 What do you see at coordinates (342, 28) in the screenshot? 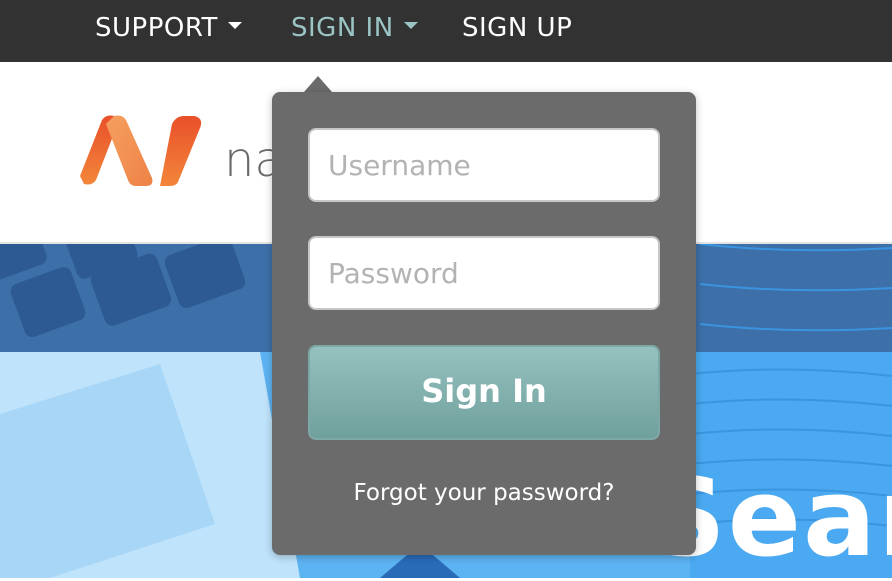
I see `nav-sign-in-label: SIGN IN` at bounding box center [342, 28].